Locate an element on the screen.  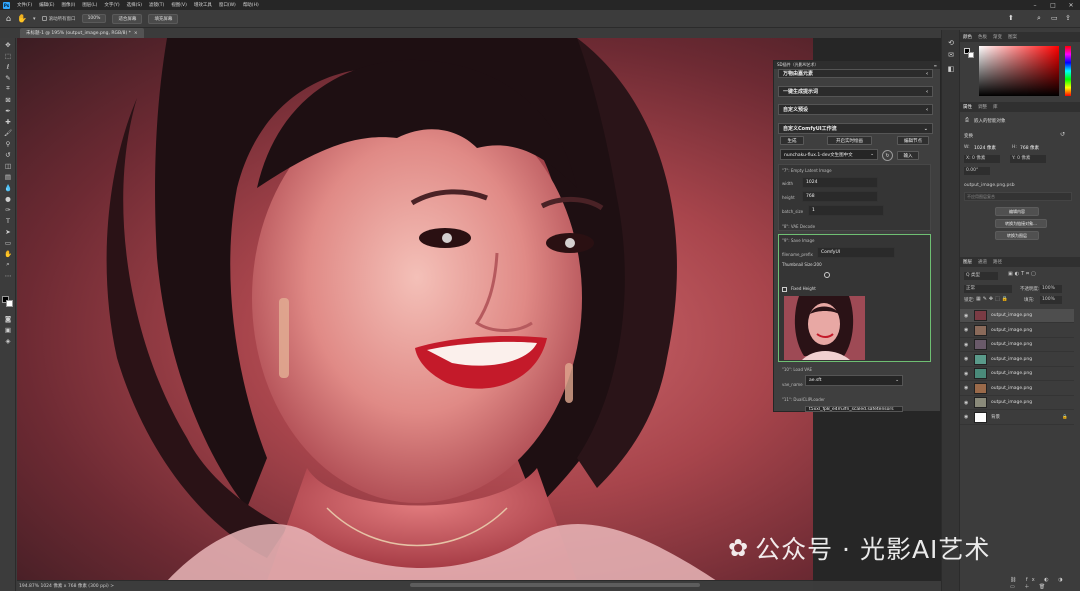
background-color-swatch is located at coordinates (9, 303).